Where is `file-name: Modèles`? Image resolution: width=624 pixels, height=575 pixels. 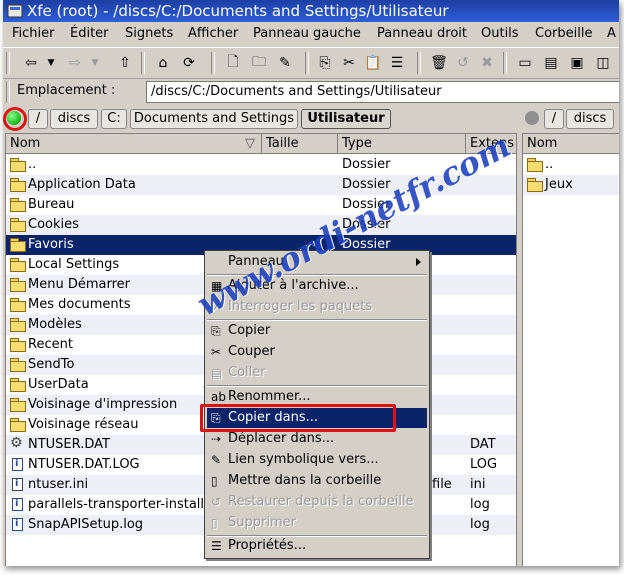
file-name: Modèles is located at coordinates (55, 324).